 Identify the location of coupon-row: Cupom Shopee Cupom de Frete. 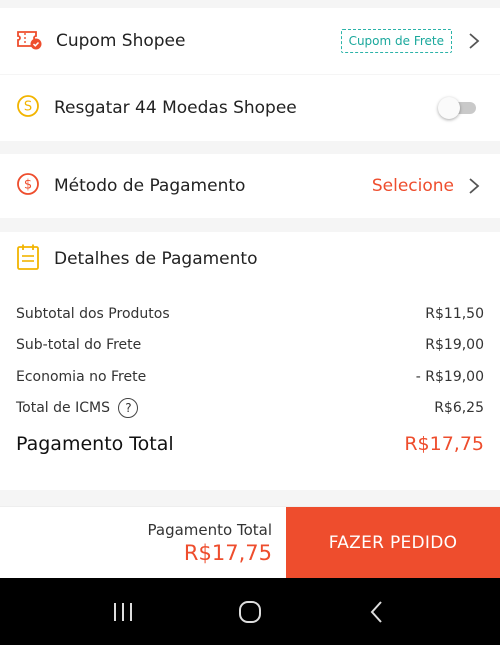
(250, 41).